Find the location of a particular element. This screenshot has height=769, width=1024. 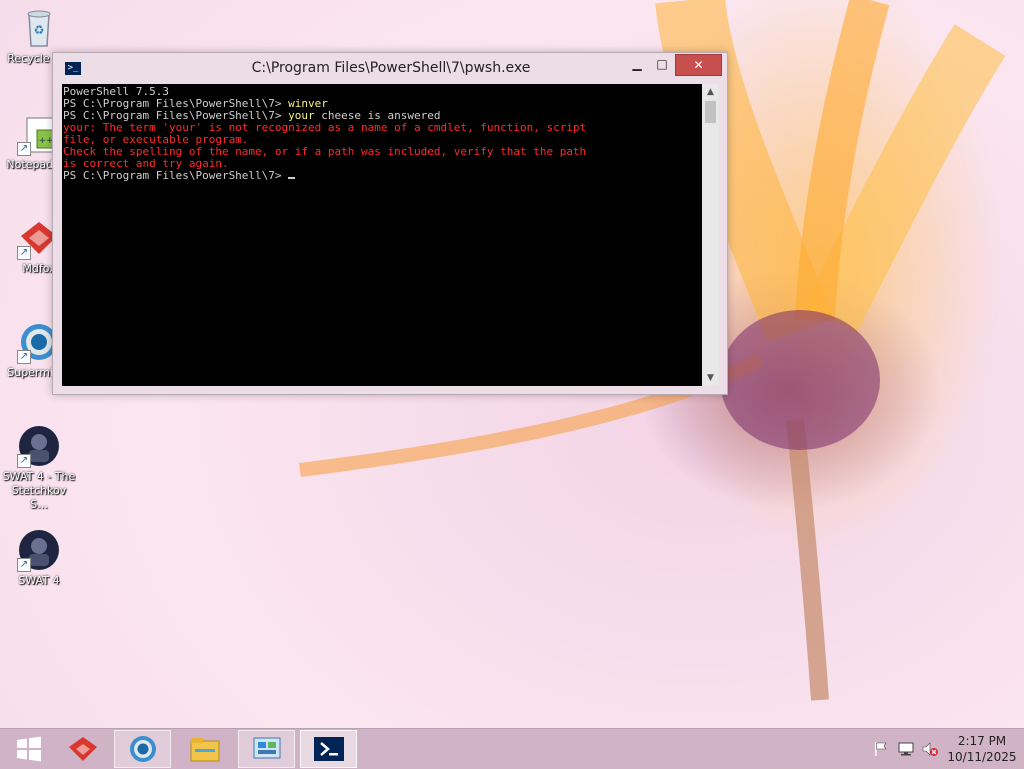

folder-icon is located at coordinates (204, 750).